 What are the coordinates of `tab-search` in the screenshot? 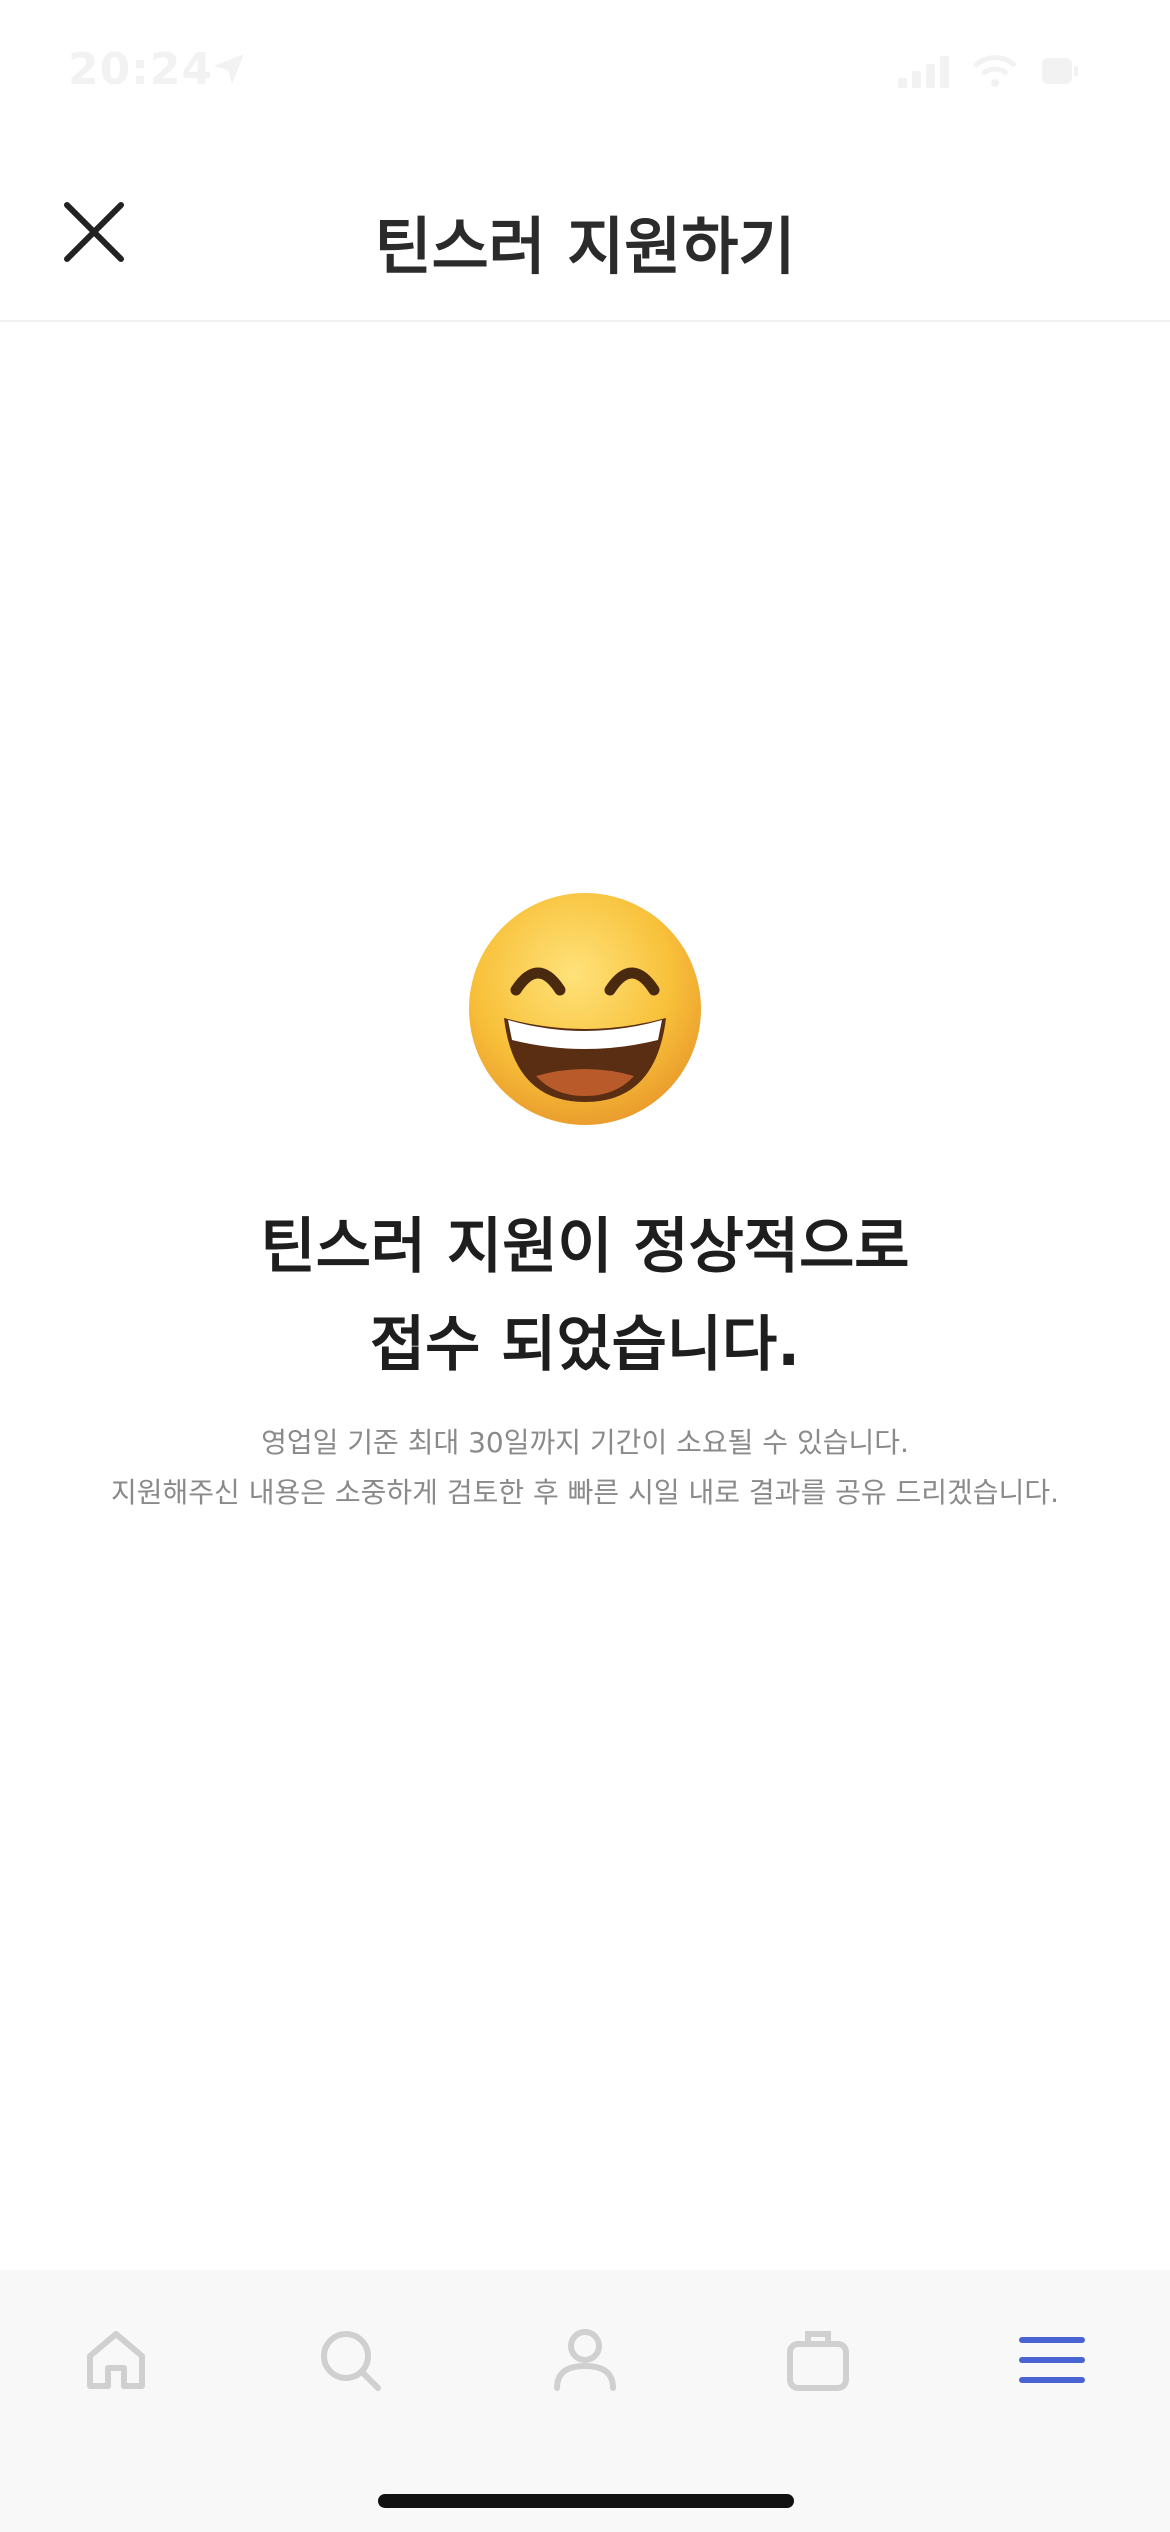 It's located at (350, 2360).